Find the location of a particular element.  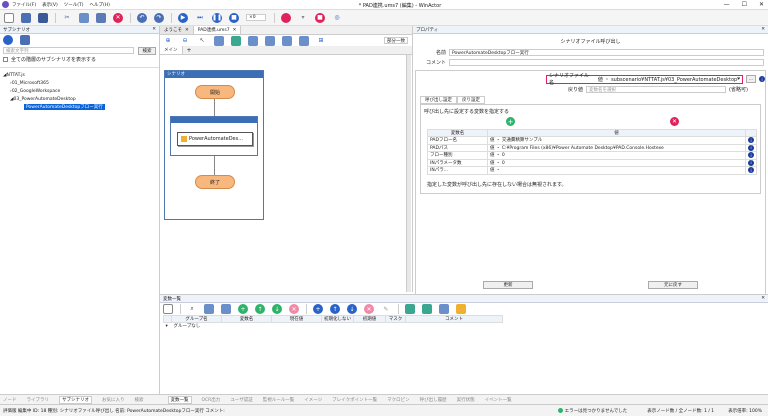

tab-event-list: イベント一覧 is located at coordinates (498, 400).